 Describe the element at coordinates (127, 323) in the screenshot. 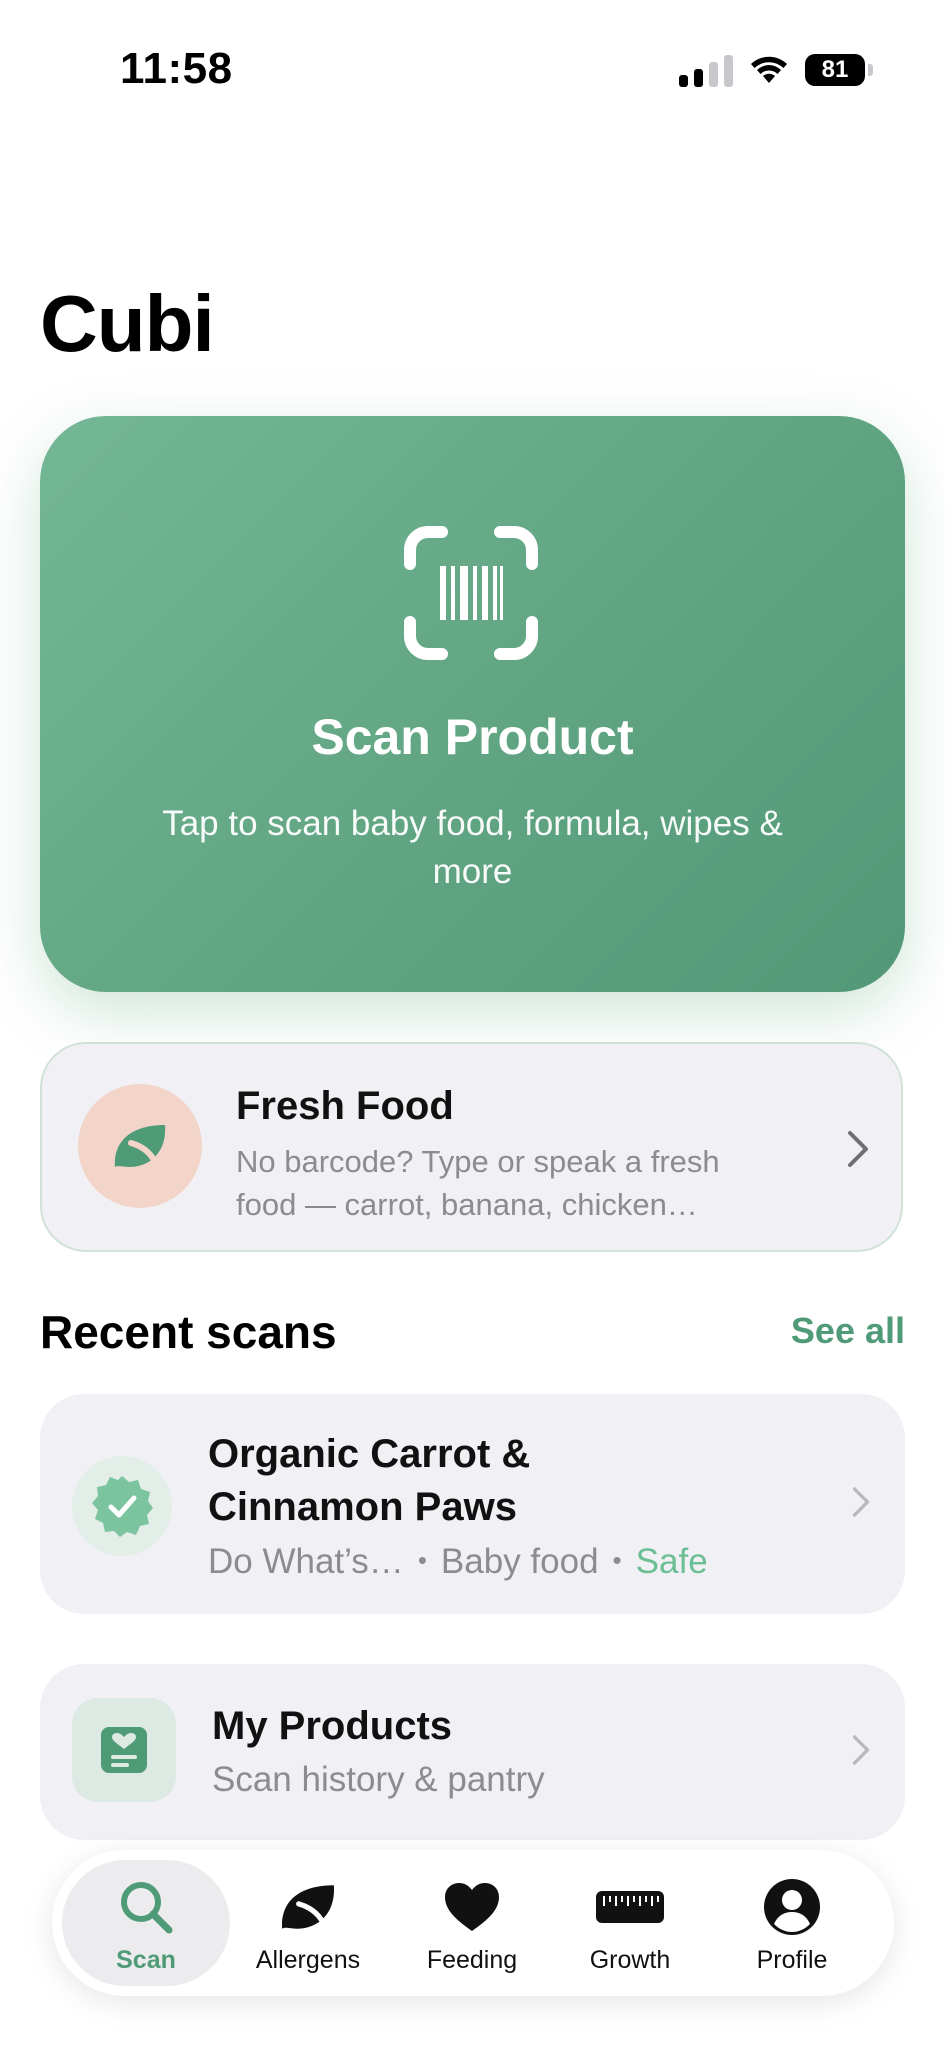

I see `page-title: Cubi` at that location.